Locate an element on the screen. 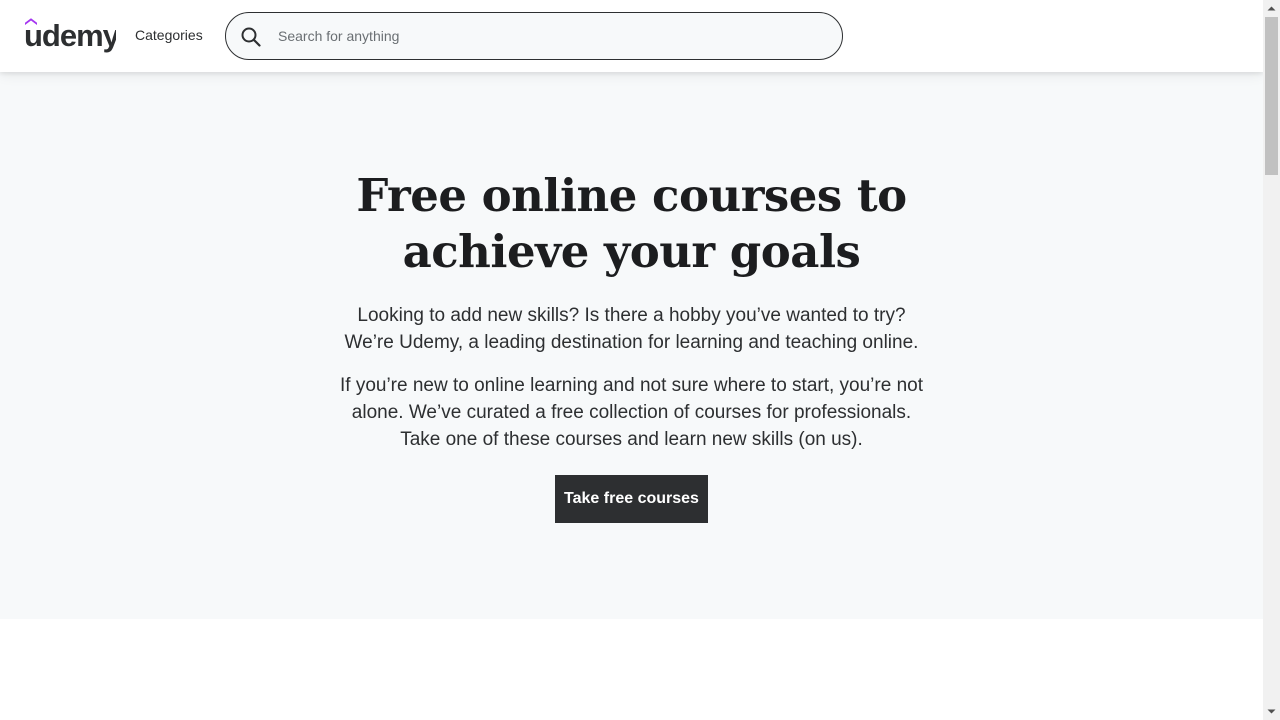  hero-title-line2: achieve your goals is located at coordinates (631, 251).